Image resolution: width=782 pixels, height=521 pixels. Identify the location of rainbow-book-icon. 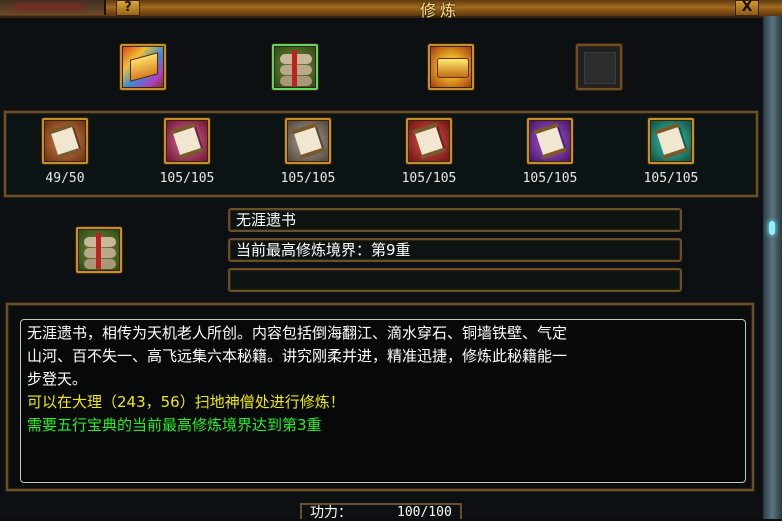
(143, 67).